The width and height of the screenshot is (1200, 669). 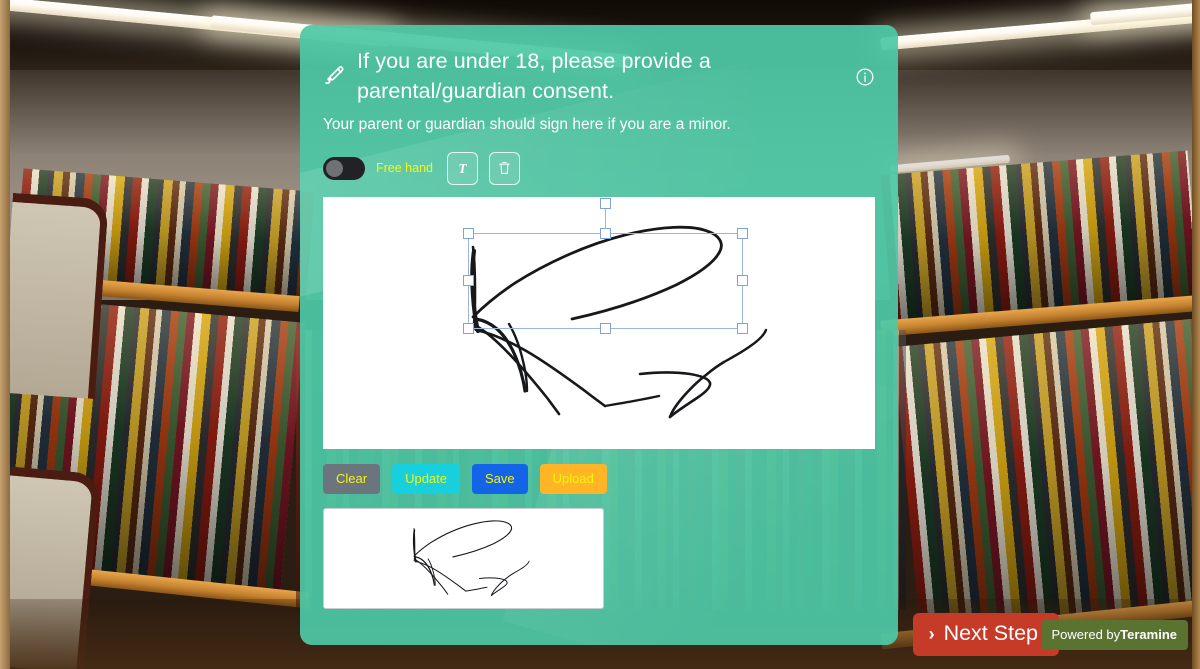 What do you see at coordinates (1086, 635) in the screenshot?
I see `powered-by-prefix: Powered by` at bounding box center [1086, 635].